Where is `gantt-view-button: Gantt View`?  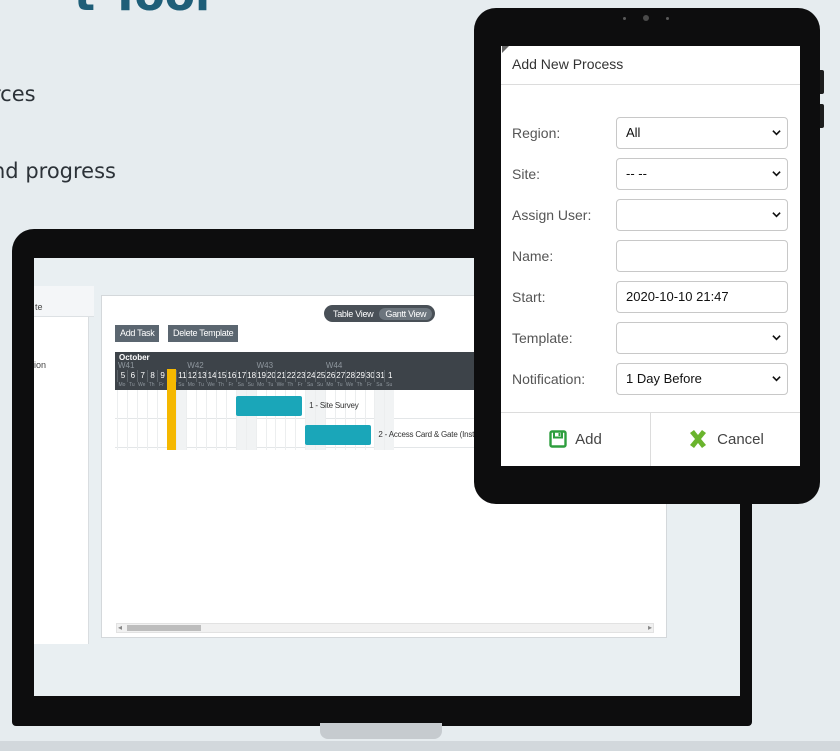
gantt-view-button: Gantt View is located at coordinates (406, 313).